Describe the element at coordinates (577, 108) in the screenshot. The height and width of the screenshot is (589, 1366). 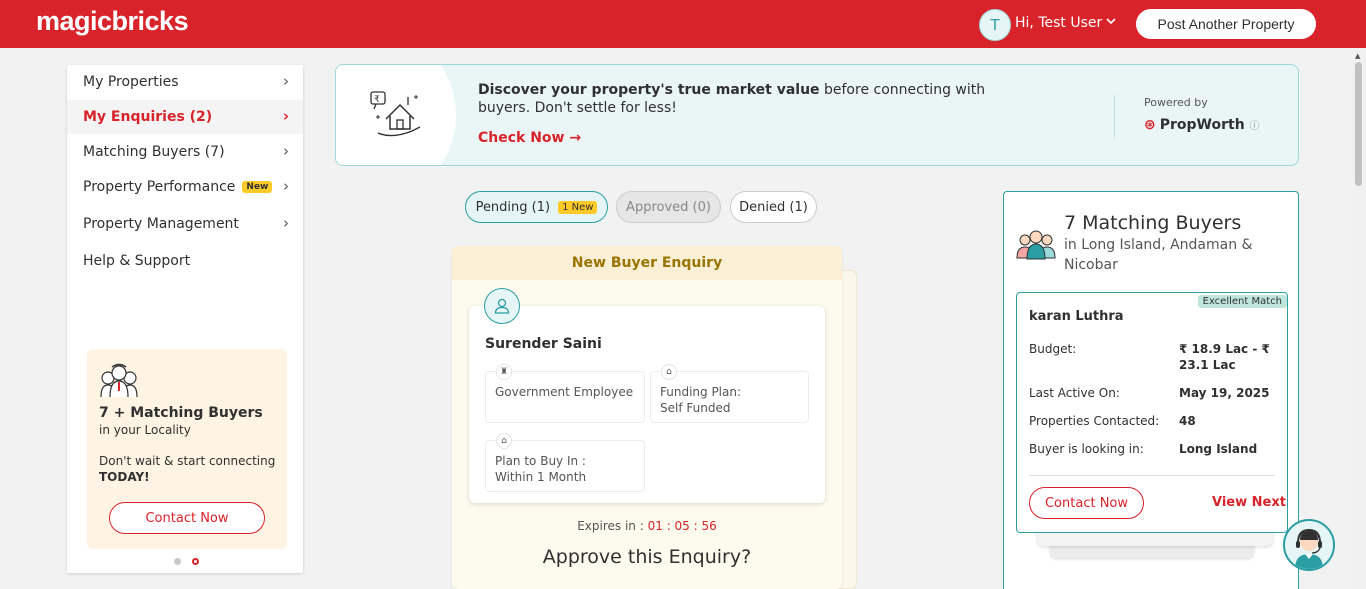
I see `banner-subline: buyers. Don't settle for less!` at that location.